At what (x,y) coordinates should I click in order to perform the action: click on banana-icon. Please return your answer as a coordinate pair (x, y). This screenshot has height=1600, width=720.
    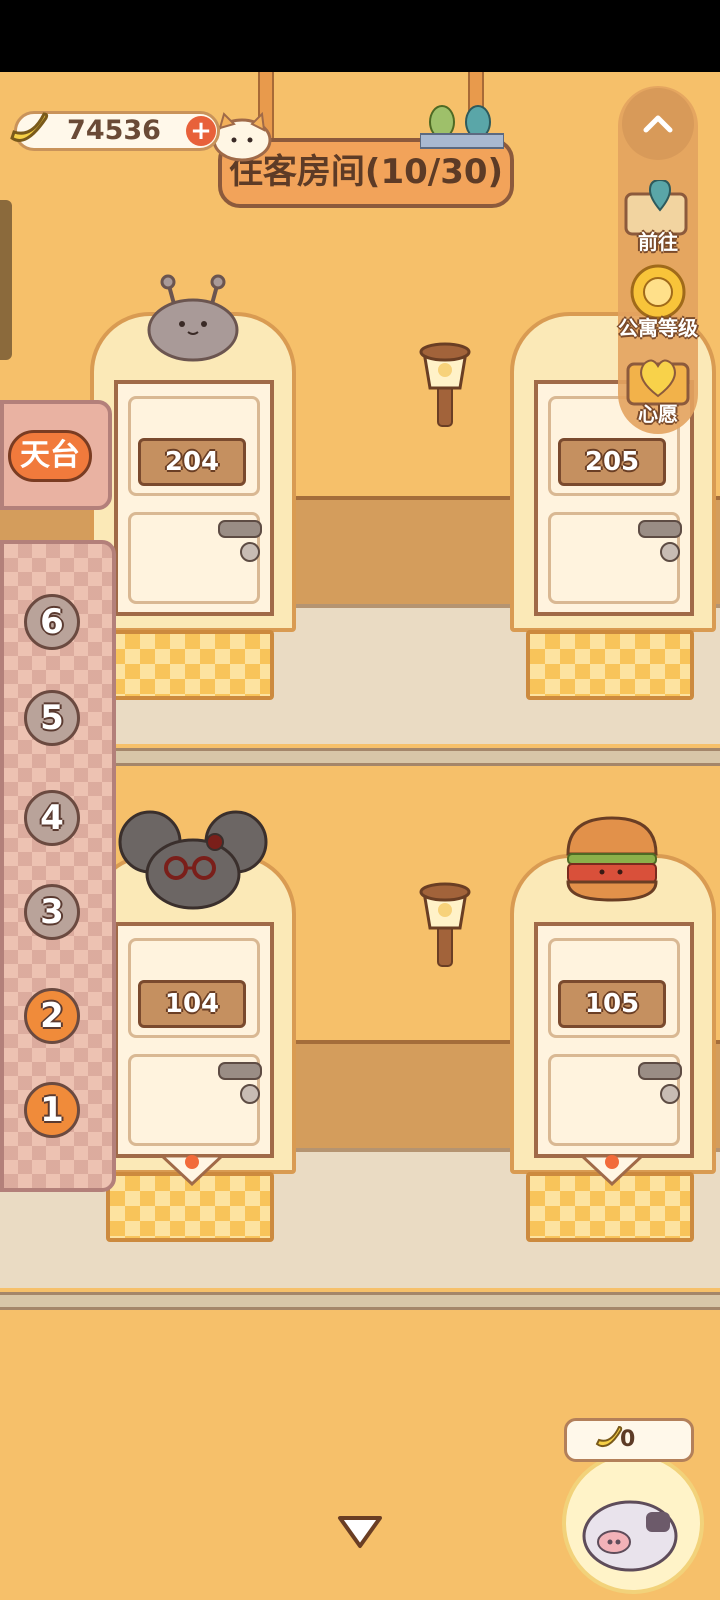
    Looking at the image, I should click on (29, 127).